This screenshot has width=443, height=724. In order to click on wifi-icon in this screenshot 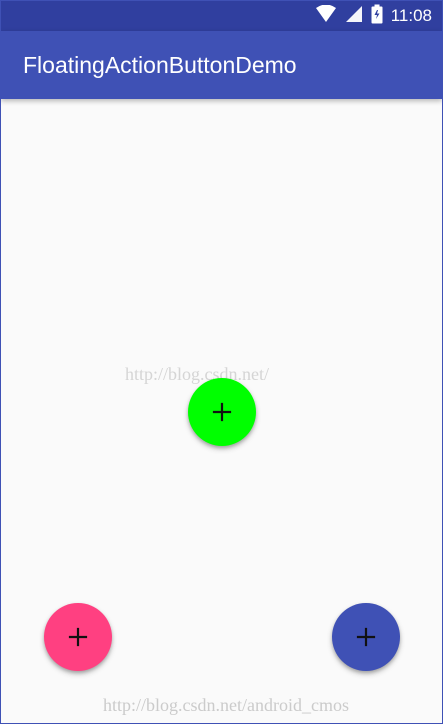, I will do `click(326, 16)`.